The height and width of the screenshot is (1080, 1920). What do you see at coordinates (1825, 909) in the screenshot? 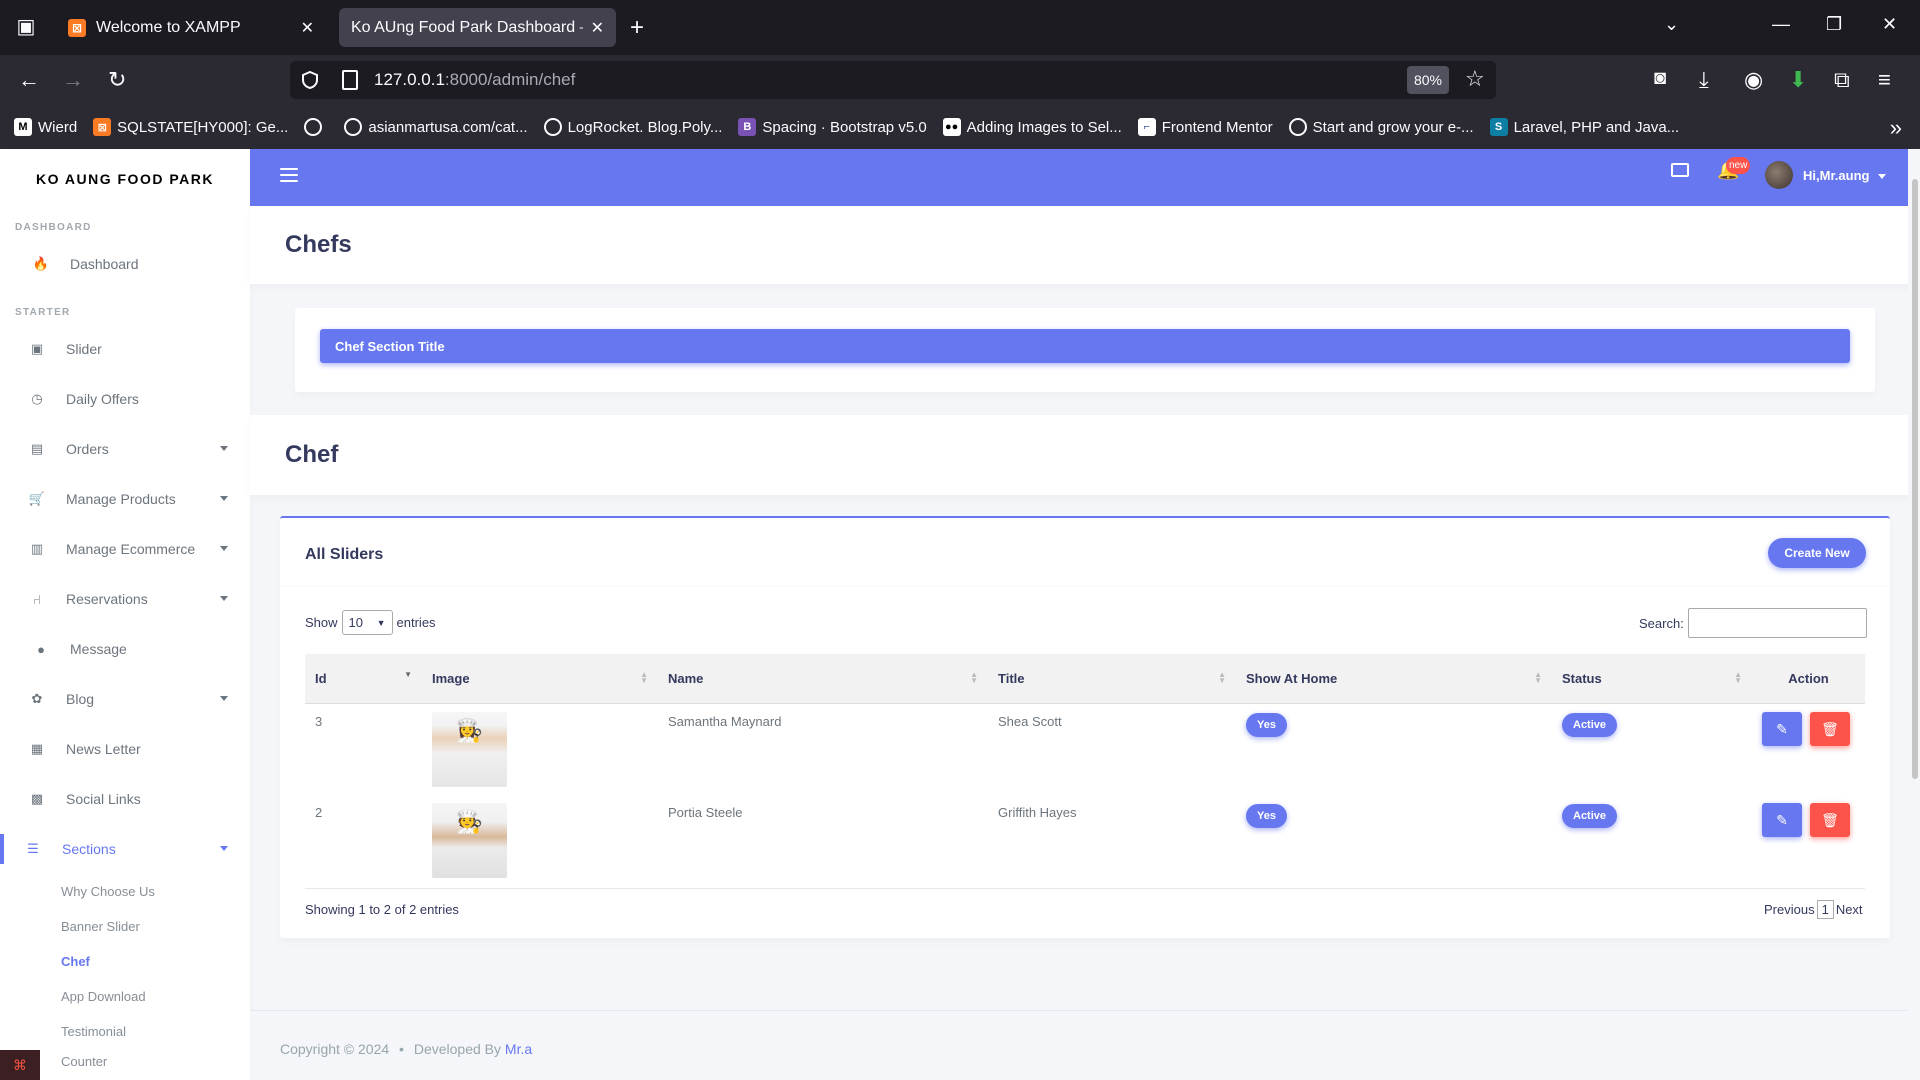
I see `pagination-page-1: 1` at bounding box center [1825, 909].